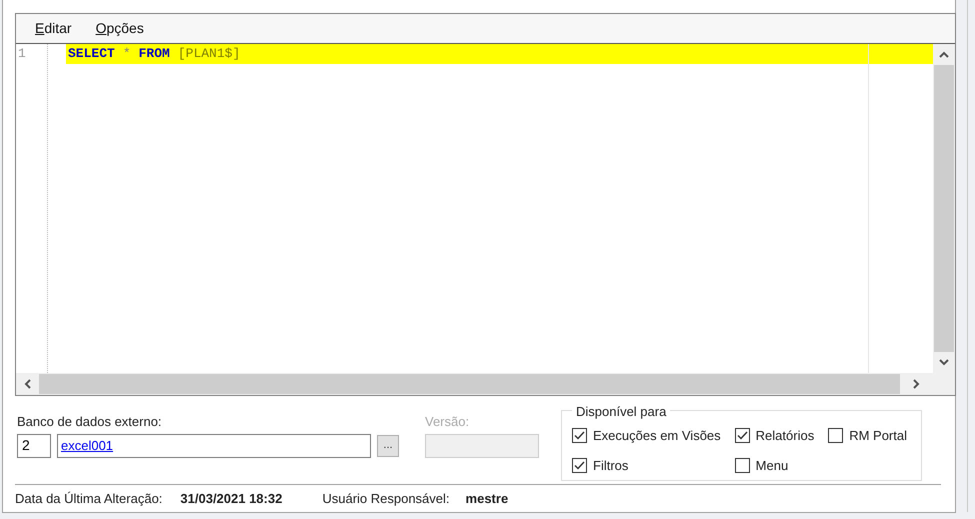  What do you see at coordinates (53, 28) in the screenshot?
I see `menu-item: Editar` at bounding box center [53, 28].